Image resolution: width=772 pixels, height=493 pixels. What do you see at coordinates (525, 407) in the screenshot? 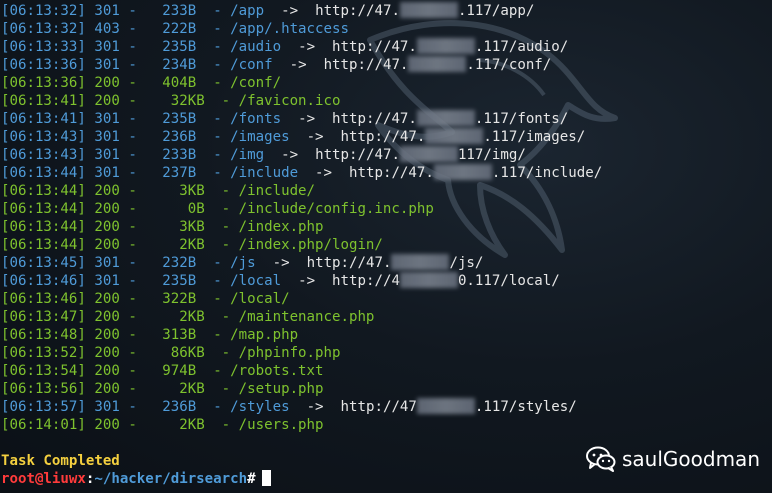
I see `redirect-url-end: .117/styles/` at bounding box center [525, 407].